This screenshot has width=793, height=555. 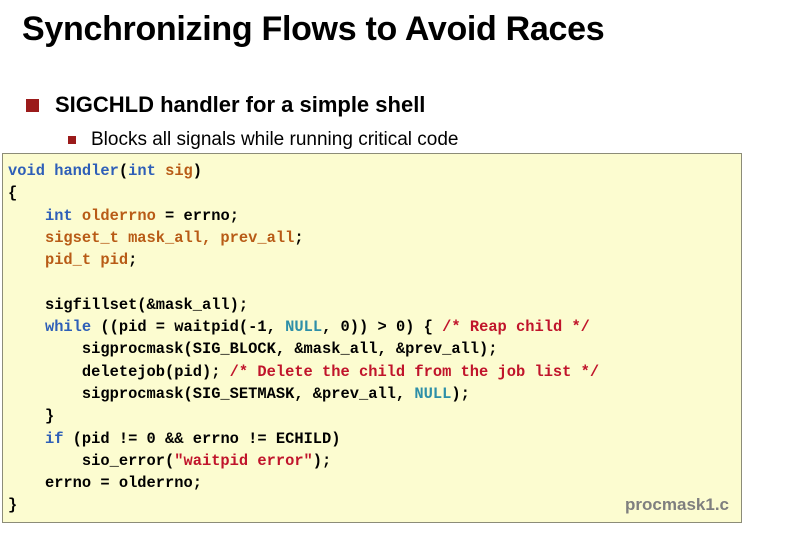 What do you see at coordinates (303, 483) in the screenshot?
I see `code-line: errno = olderrno;` at bounding box center [303, 483].